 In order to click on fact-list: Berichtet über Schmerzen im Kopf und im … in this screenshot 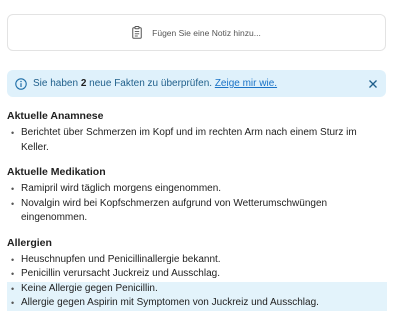, I will do `click(197, 140)`.